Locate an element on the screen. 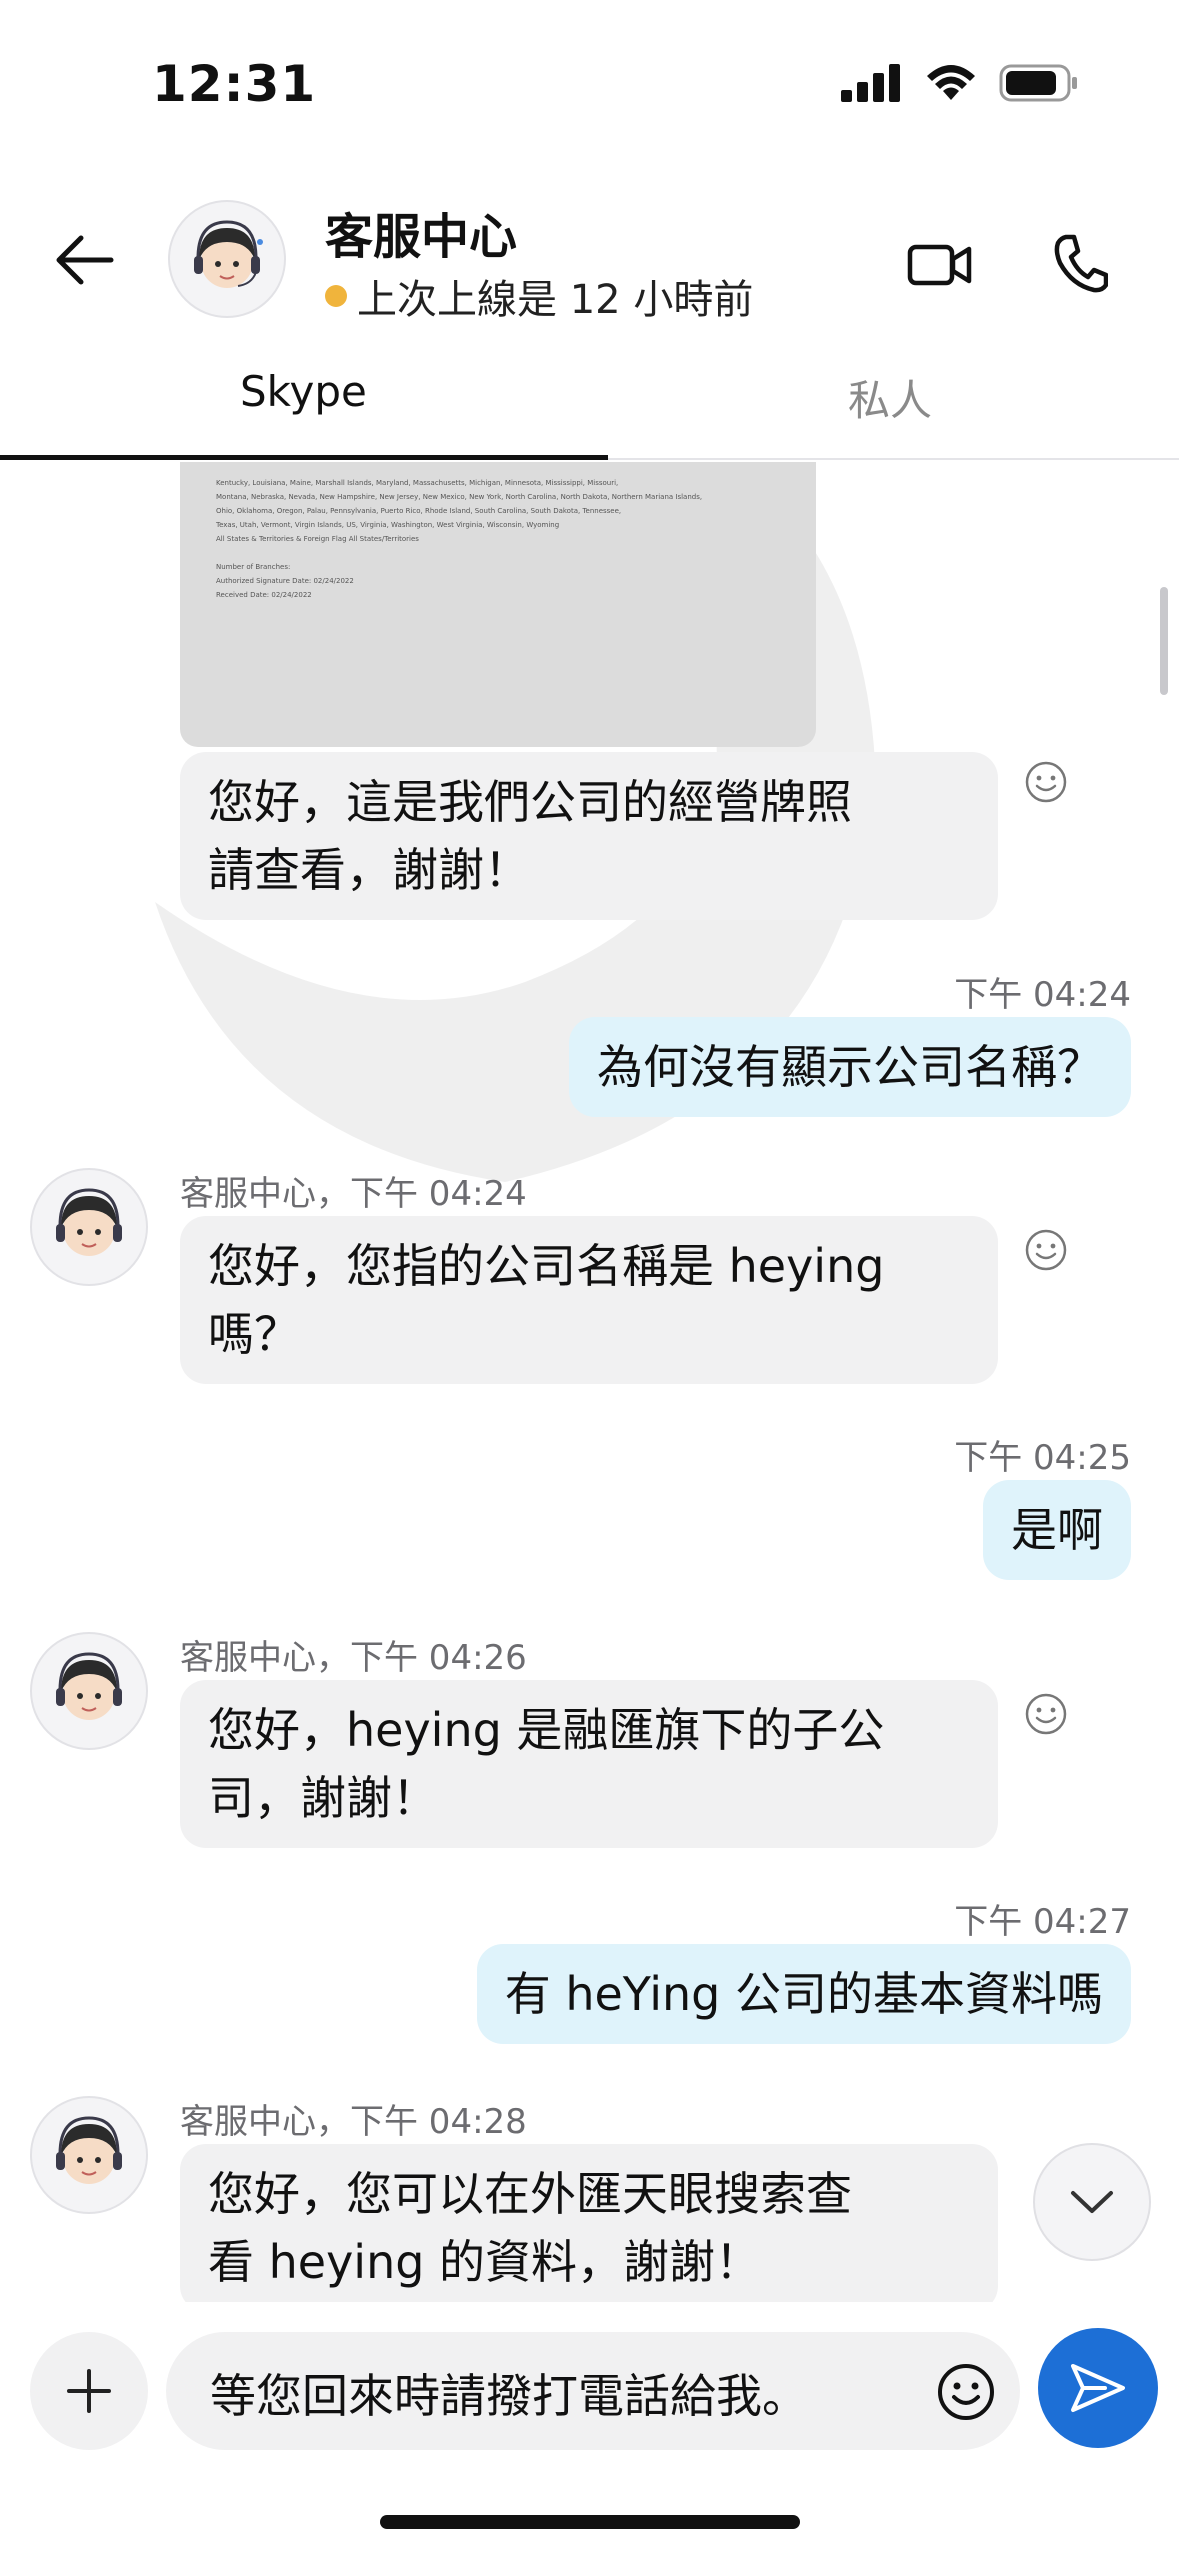  chevron-down-icon is located at coordinates (1092, 2202).